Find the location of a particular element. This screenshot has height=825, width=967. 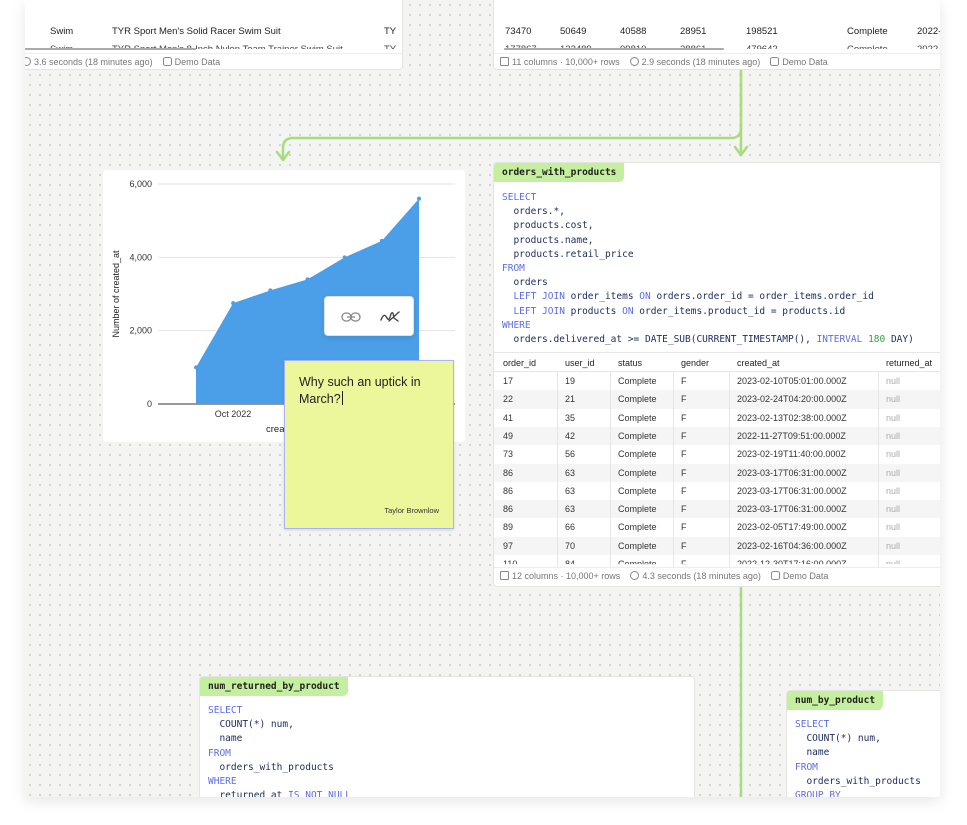

code-line: products.retail_price is located at coordinates (708, 255).